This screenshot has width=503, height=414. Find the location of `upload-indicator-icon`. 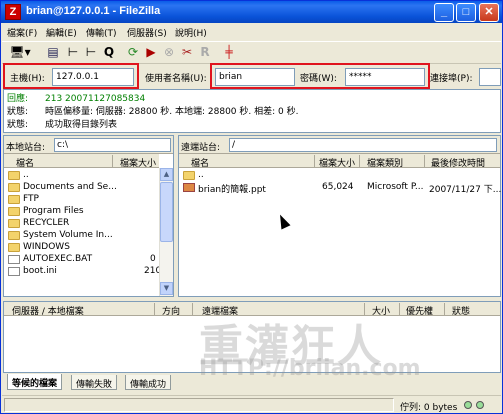

upload-indicator-icon is located at coordinates (468, 405).